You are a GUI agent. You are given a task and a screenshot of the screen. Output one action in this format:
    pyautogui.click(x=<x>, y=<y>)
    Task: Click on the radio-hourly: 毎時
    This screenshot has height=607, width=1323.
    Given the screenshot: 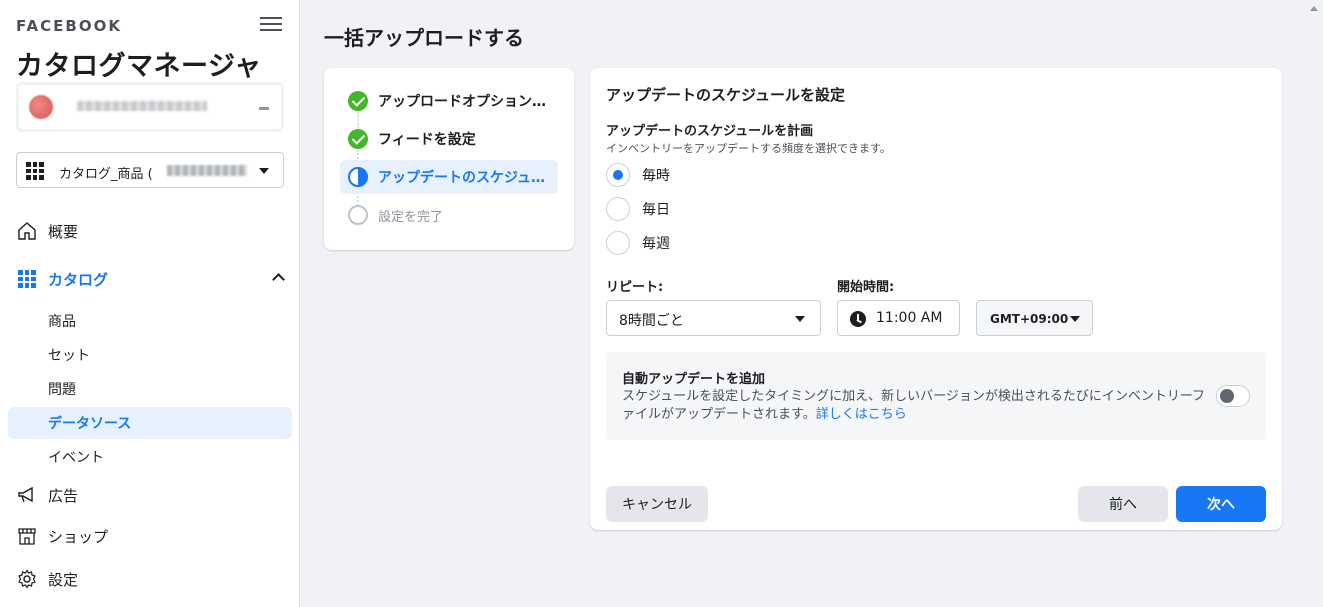 What is the action you would take?
    pyautogui.click(x=638, y=175)
    